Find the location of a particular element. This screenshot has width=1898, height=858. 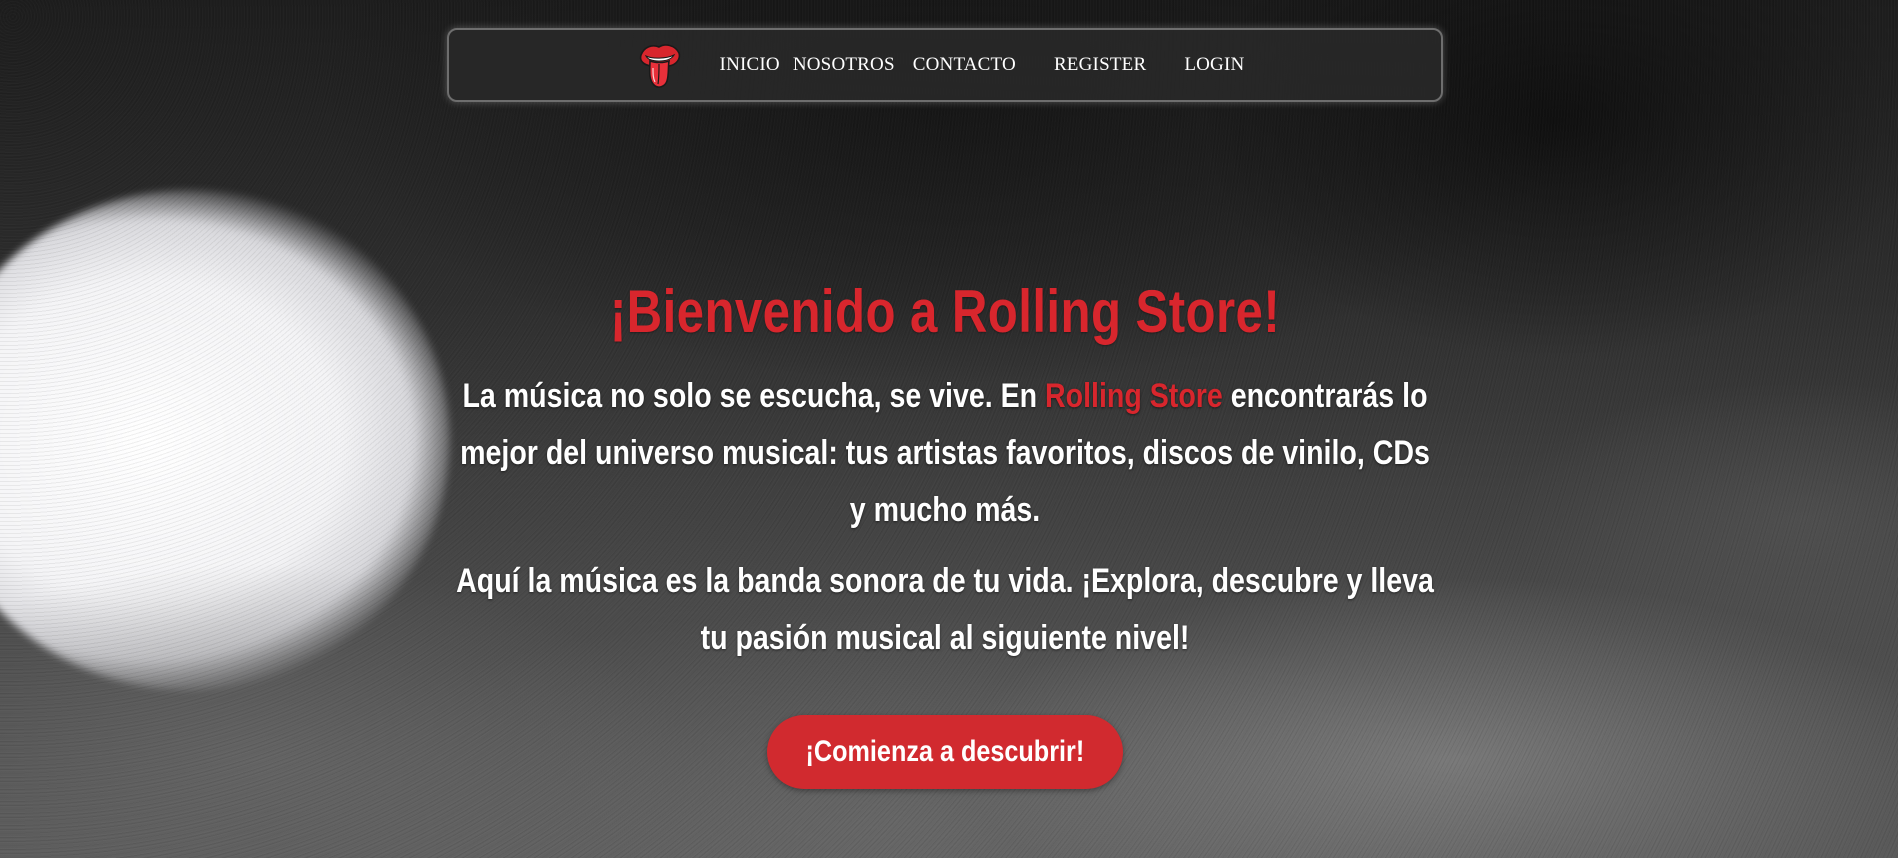

navbar-content: INICIO NOSOTROS CONTACTO REGISTER LOGIN is located at coordinates (941, 65).